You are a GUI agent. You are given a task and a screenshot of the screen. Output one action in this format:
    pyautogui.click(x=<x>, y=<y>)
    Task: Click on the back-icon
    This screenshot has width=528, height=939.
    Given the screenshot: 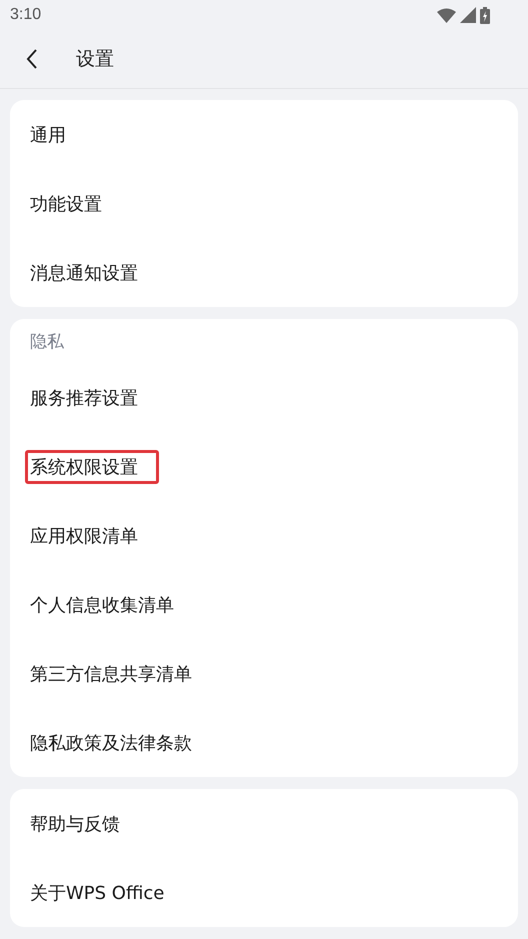 What is the action you would take?
    pyautogui.click(x=32, y=59)
    